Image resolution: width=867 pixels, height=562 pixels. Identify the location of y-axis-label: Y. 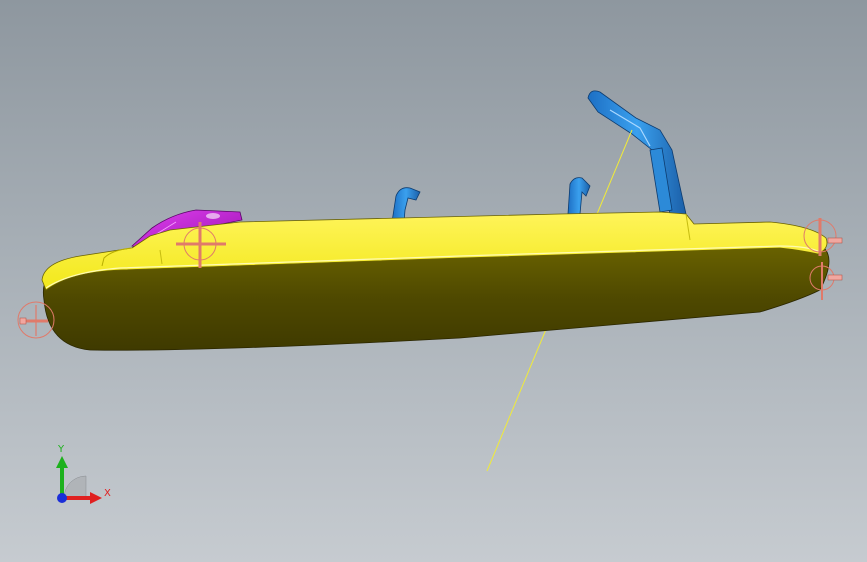
(61, 449).